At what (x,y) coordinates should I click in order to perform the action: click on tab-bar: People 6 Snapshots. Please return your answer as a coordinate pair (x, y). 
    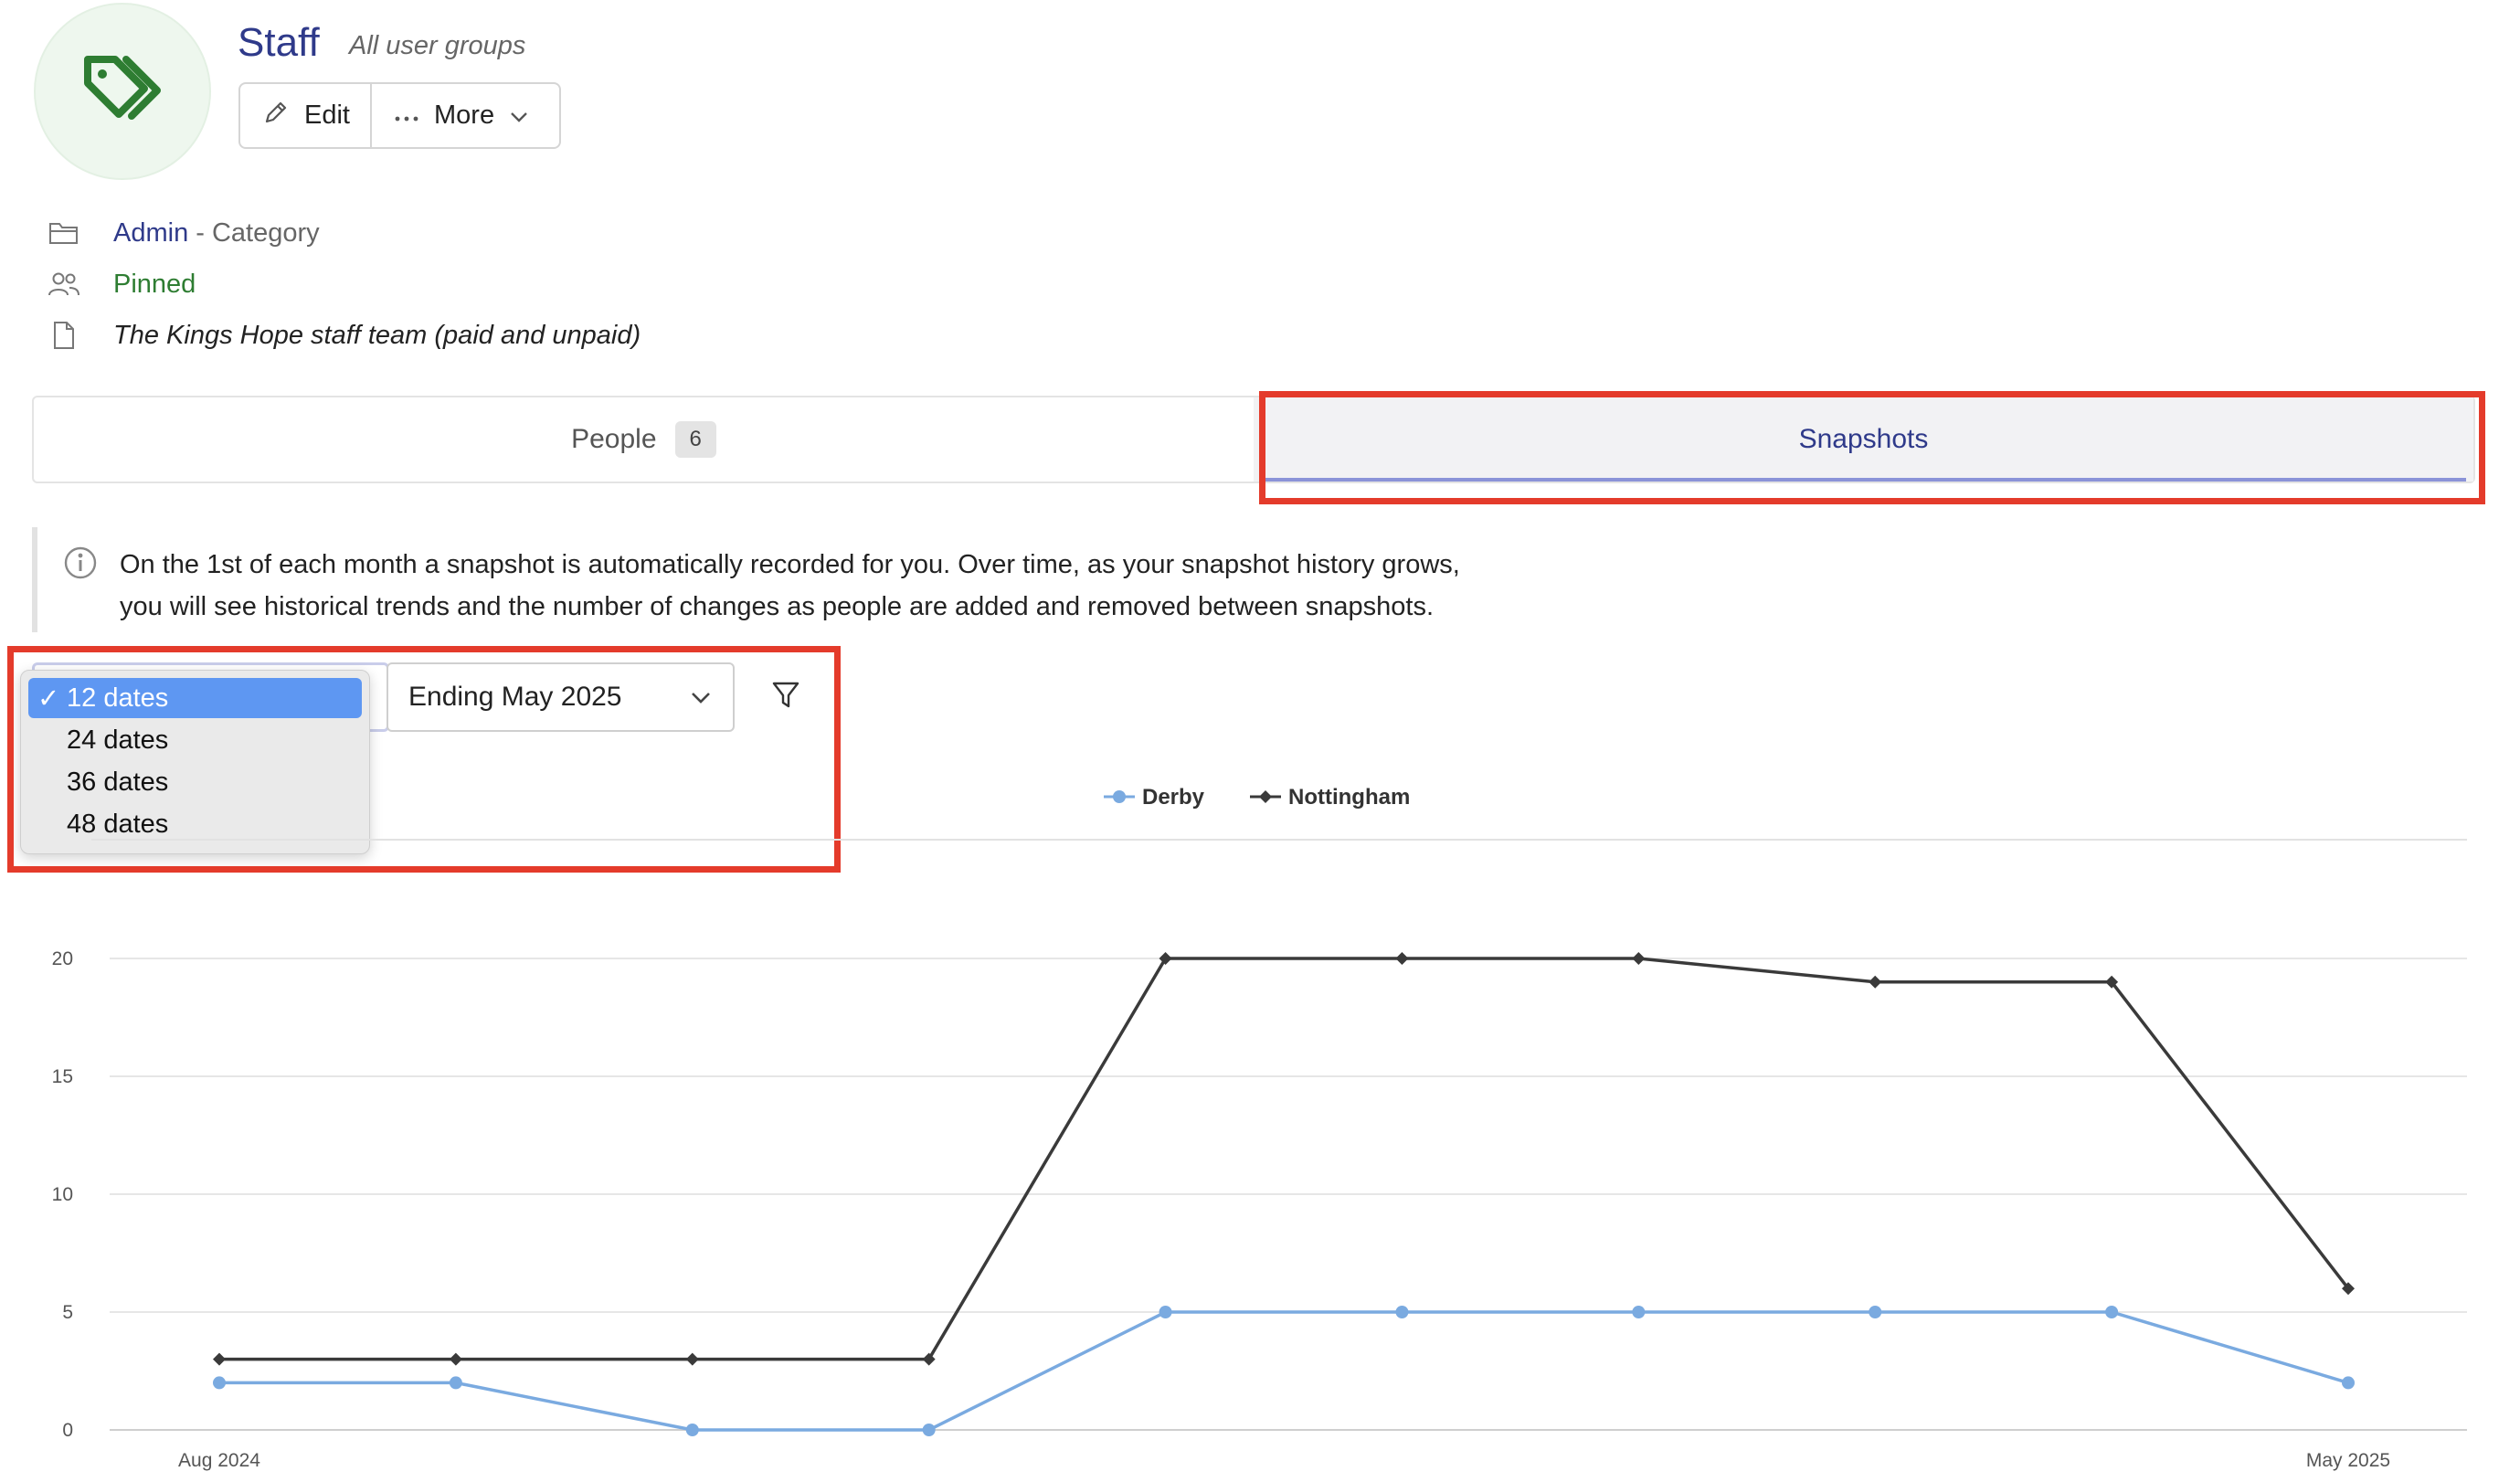
    Looking at the image, I should click on (1253, 439).